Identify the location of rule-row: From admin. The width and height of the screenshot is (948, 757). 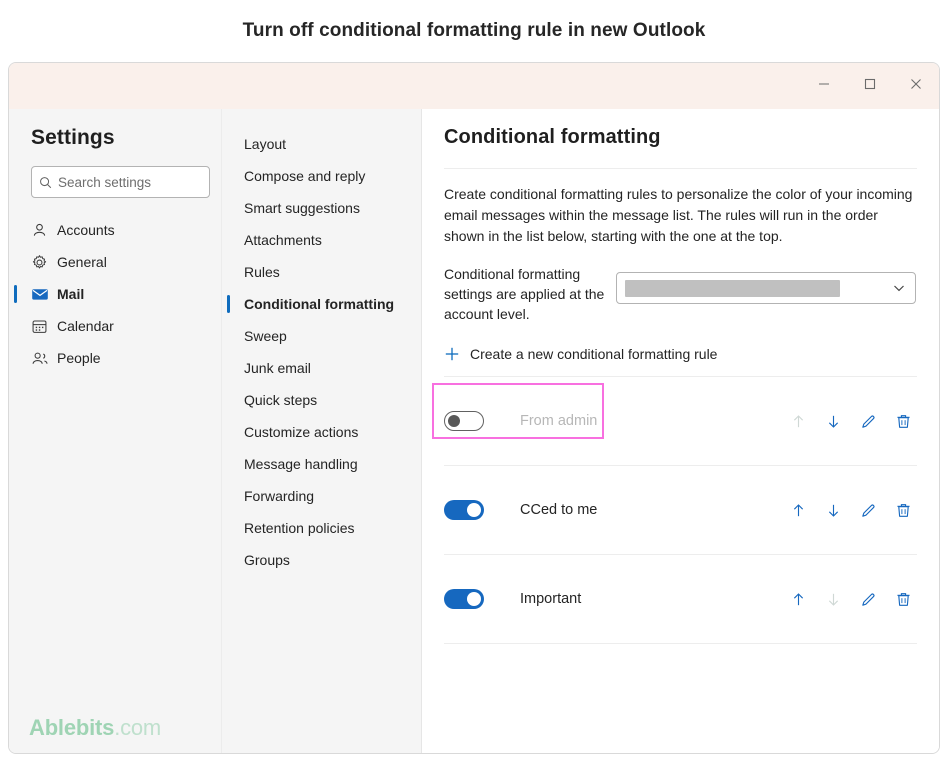
(674, 420).